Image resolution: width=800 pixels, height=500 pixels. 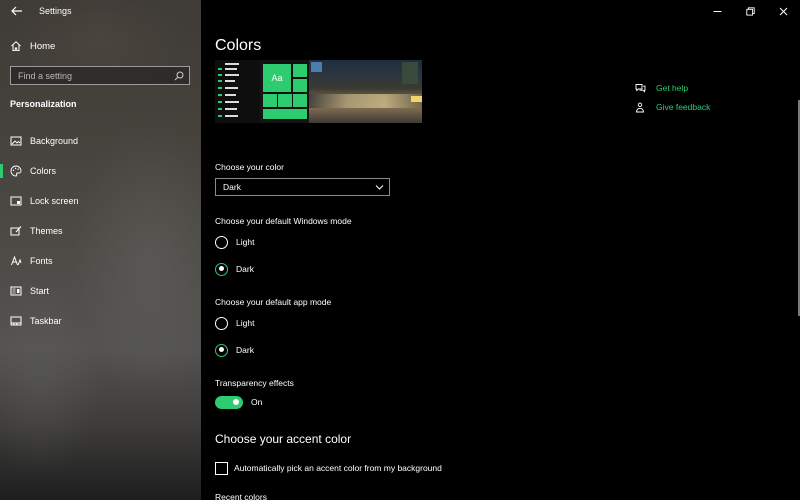 I want to click on dropdown-value: Dark, so click(x=232, y=187).